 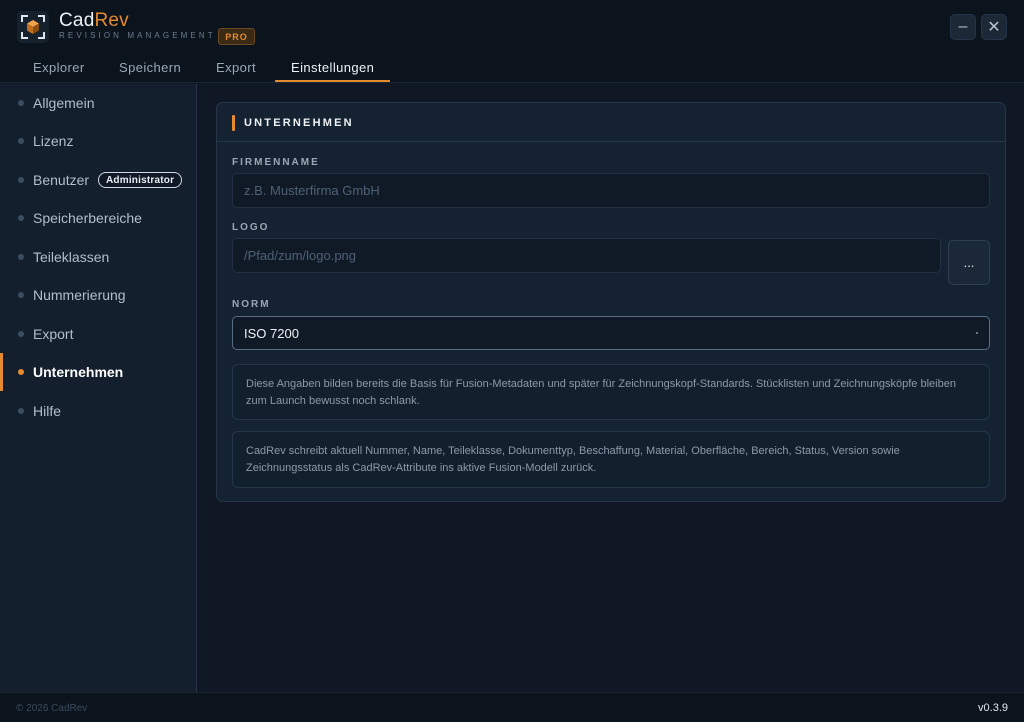 What do you see at coordinates (79, 295) in the screenshot?
I see `sidebar-item-label: Nummerierung` at bounding box center [79, 295].